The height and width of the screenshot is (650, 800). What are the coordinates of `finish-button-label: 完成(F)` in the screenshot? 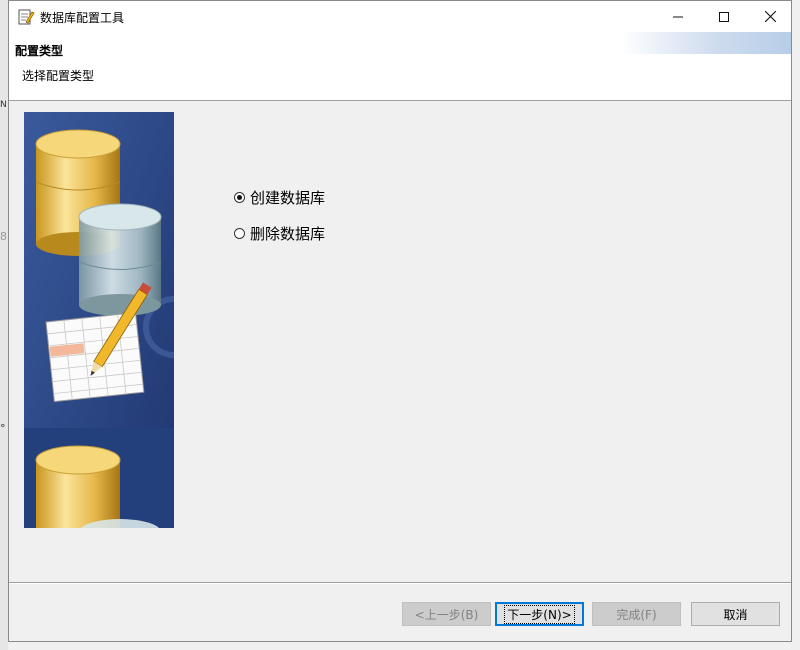 It's located at (636, 614).